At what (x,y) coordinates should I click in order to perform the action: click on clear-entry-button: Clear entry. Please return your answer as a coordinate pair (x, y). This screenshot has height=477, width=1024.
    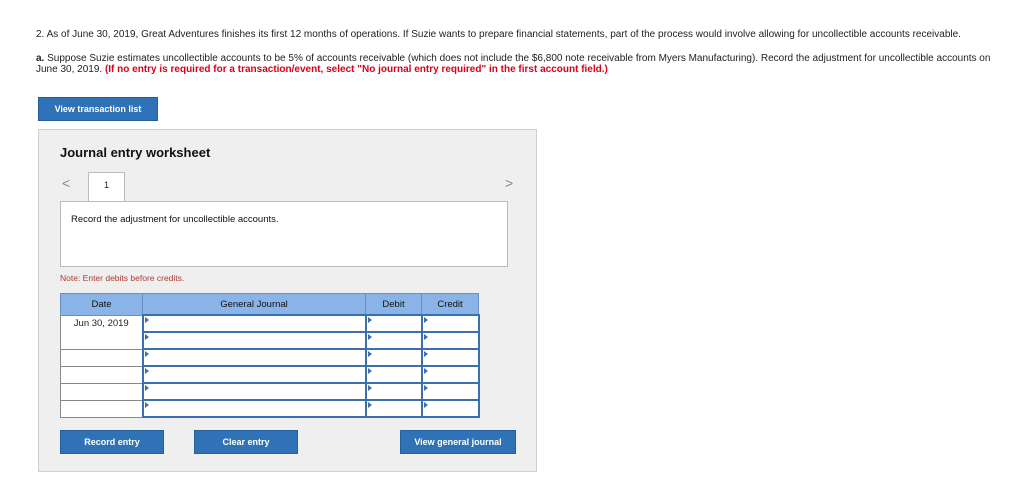
    Looking at the image, I should click on (246, 442).